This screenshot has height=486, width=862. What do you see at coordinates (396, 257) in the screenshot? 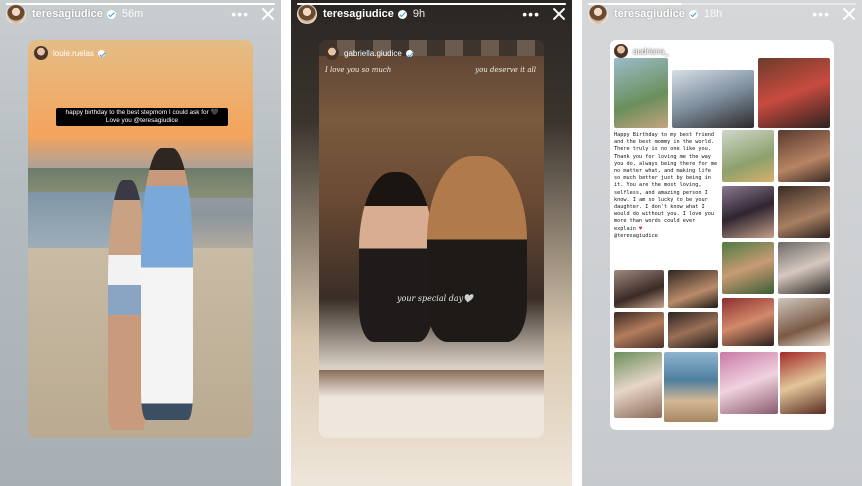
I see `photo-person-left` at bounding box center [396, 257].